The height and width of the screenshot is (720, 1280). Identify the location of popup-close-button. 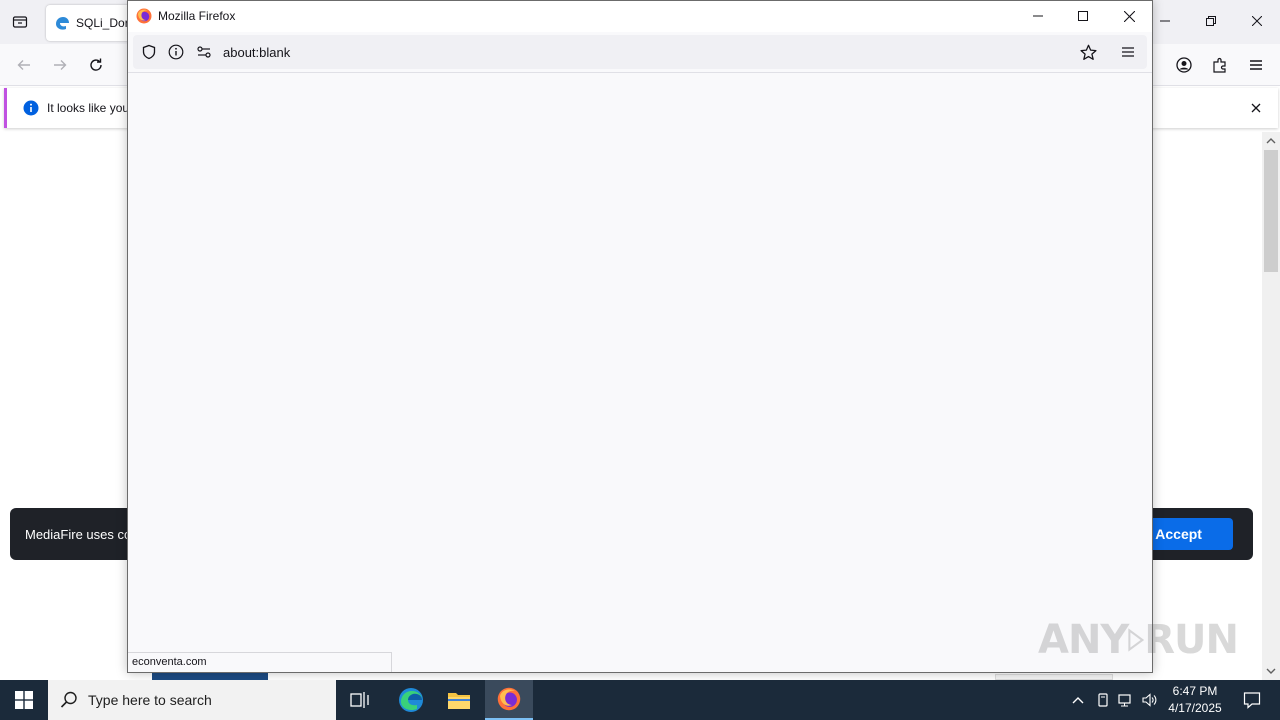
(1129, 16).